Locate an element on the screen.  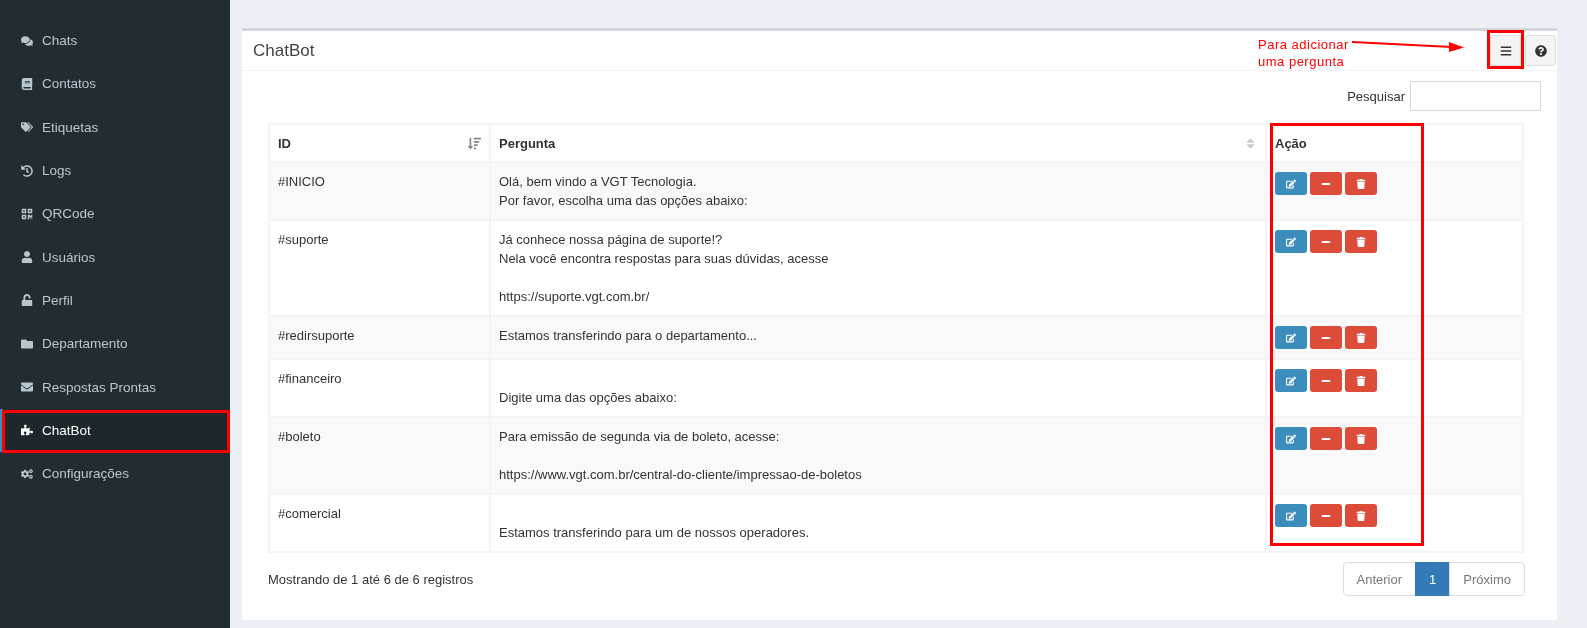
sidebar-item: Usuários is located at coordinates (115, 257).